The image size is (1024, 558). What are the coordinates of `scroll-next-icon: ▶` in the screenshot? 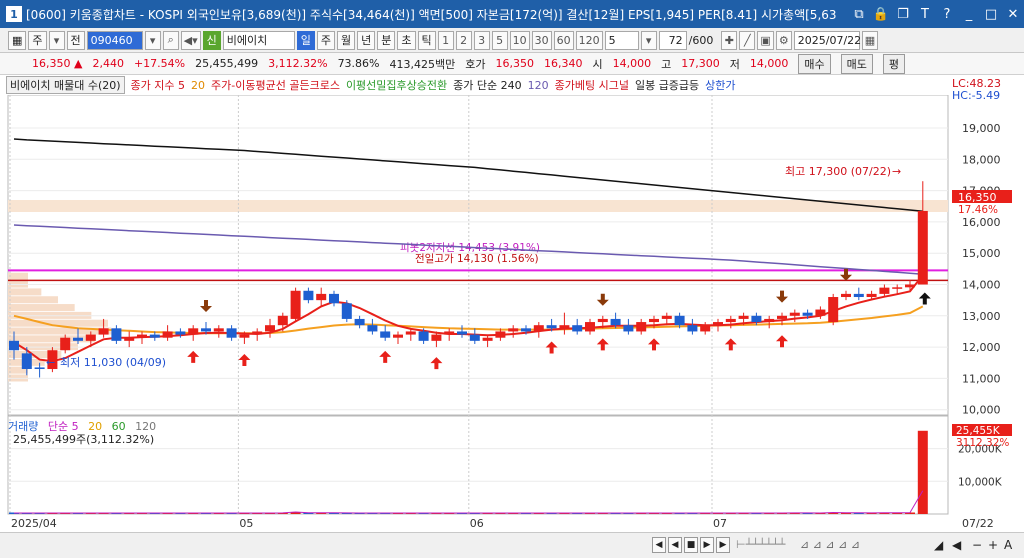 It's located at (707, 545).